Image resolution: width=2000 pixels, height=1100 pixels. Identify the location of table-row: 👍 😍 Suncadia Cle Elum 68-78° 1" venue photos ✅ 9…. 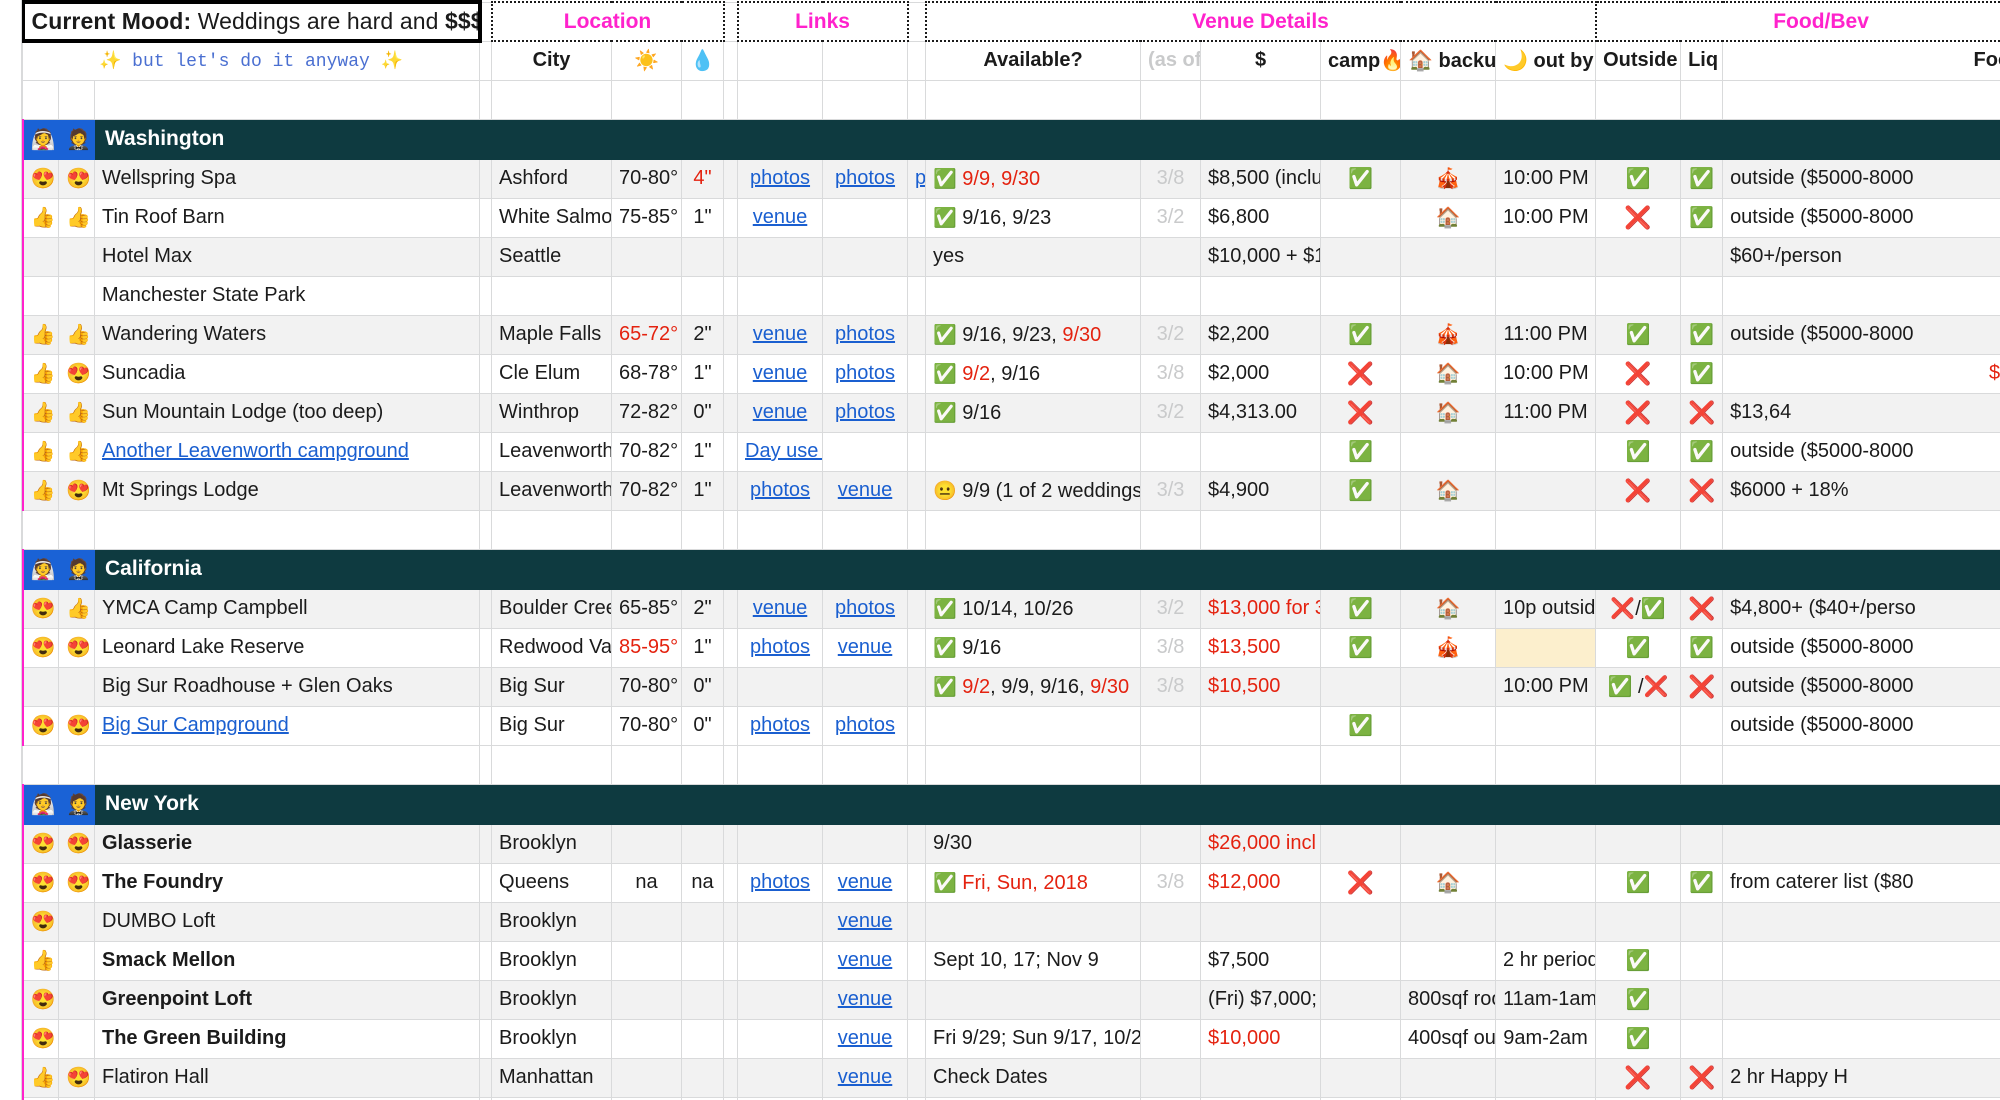
(1000, 373).